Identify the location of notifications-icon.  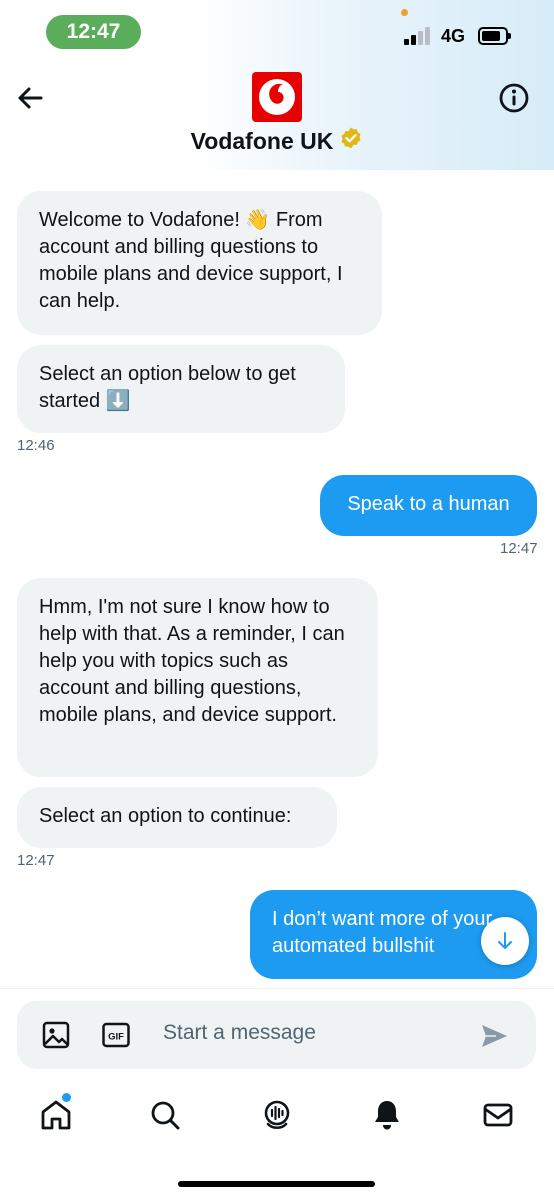
(387, 1115).